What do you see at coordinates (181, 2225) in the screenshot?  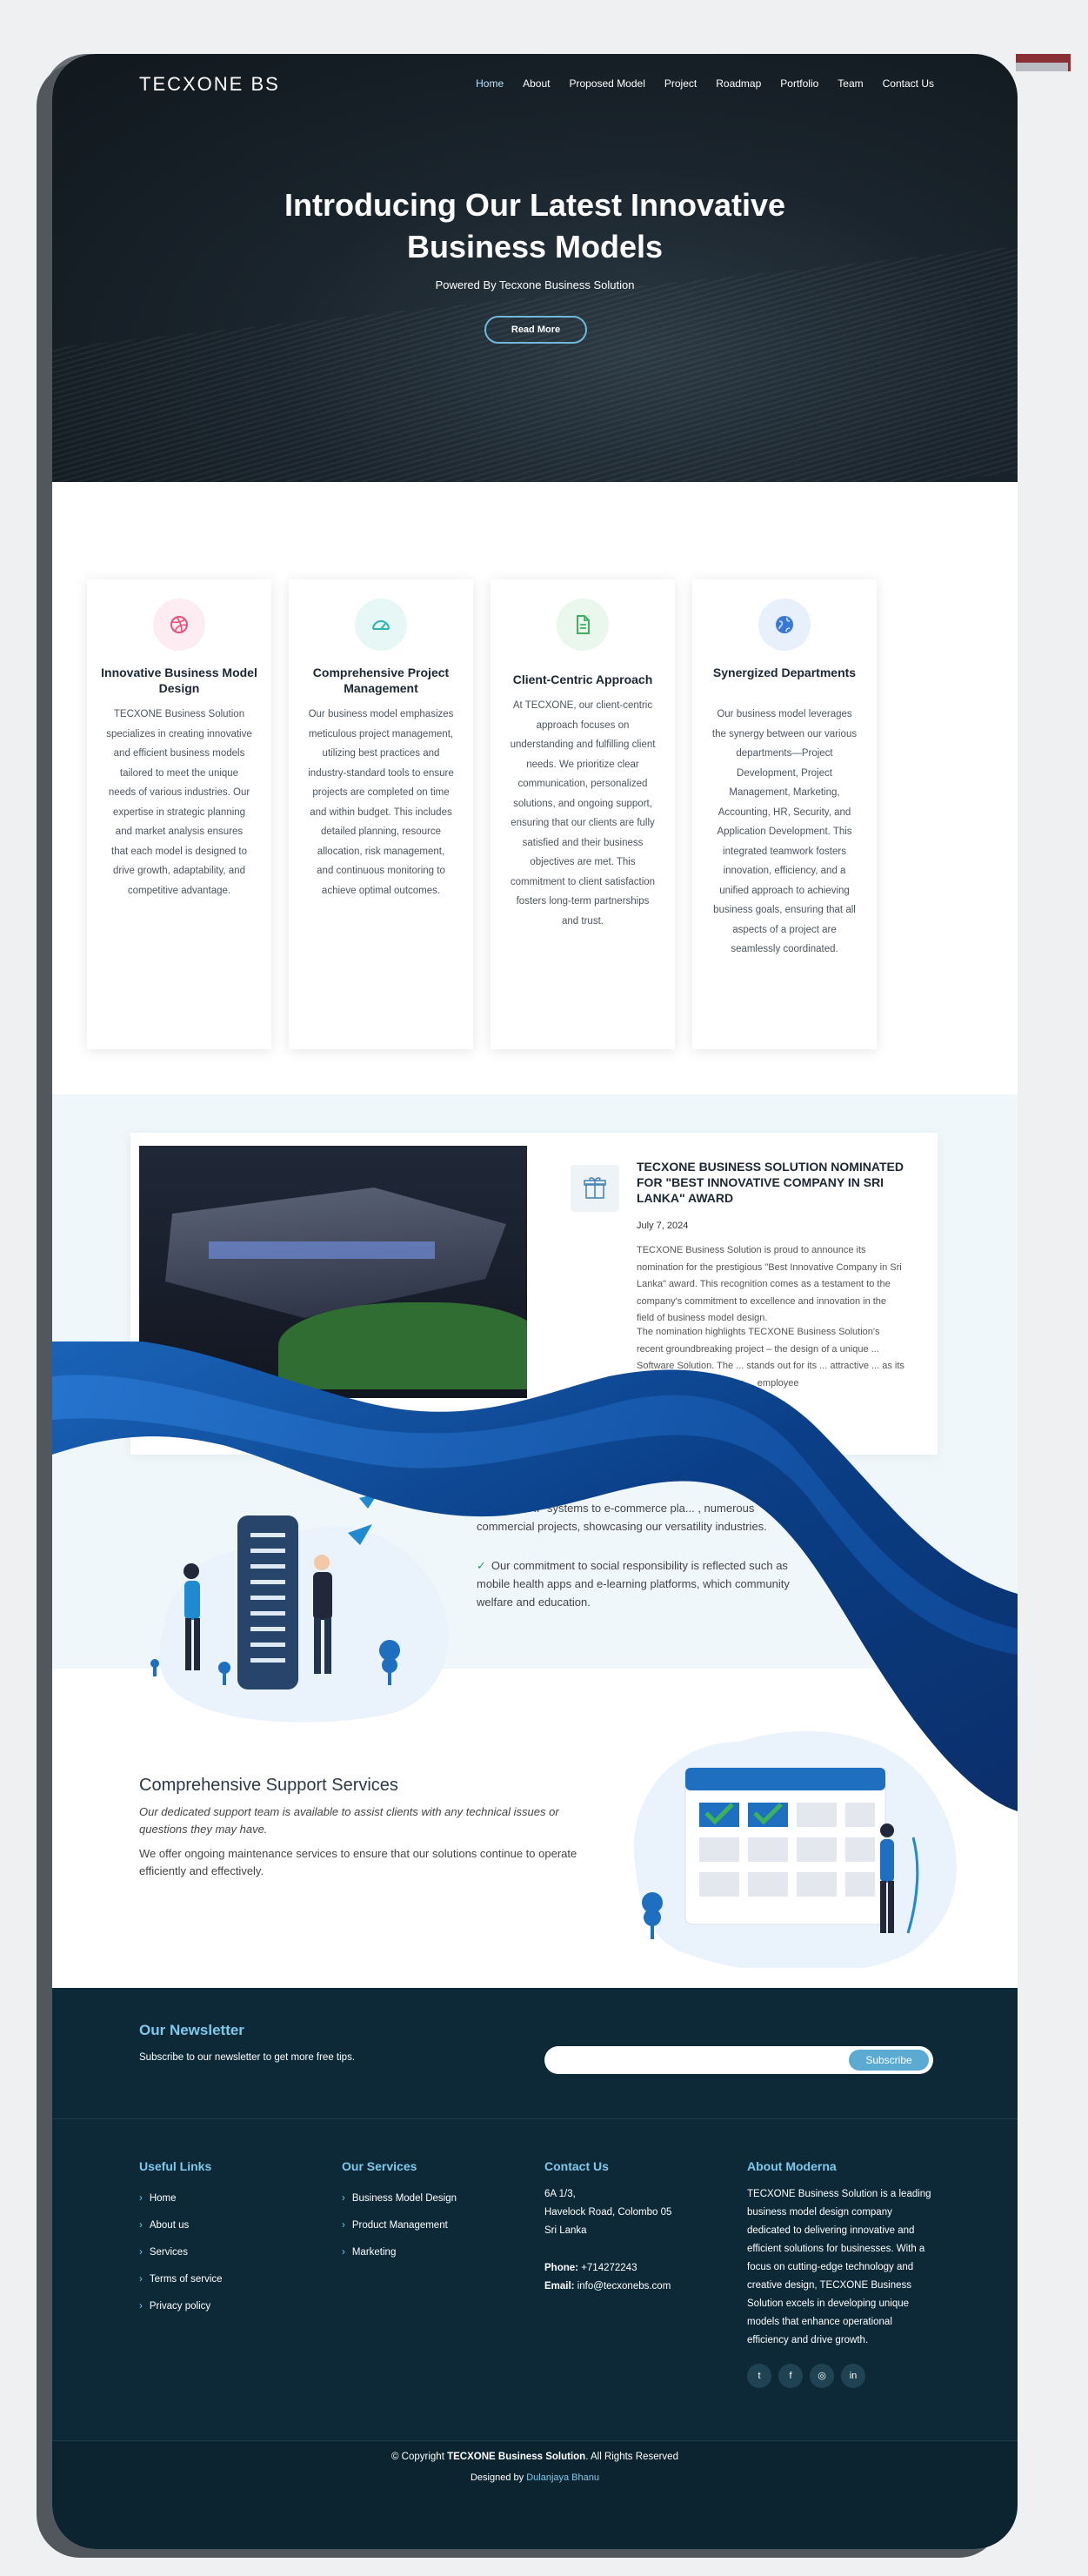 I see `footer-link-about: About us` at bounding box center [181, 2225].